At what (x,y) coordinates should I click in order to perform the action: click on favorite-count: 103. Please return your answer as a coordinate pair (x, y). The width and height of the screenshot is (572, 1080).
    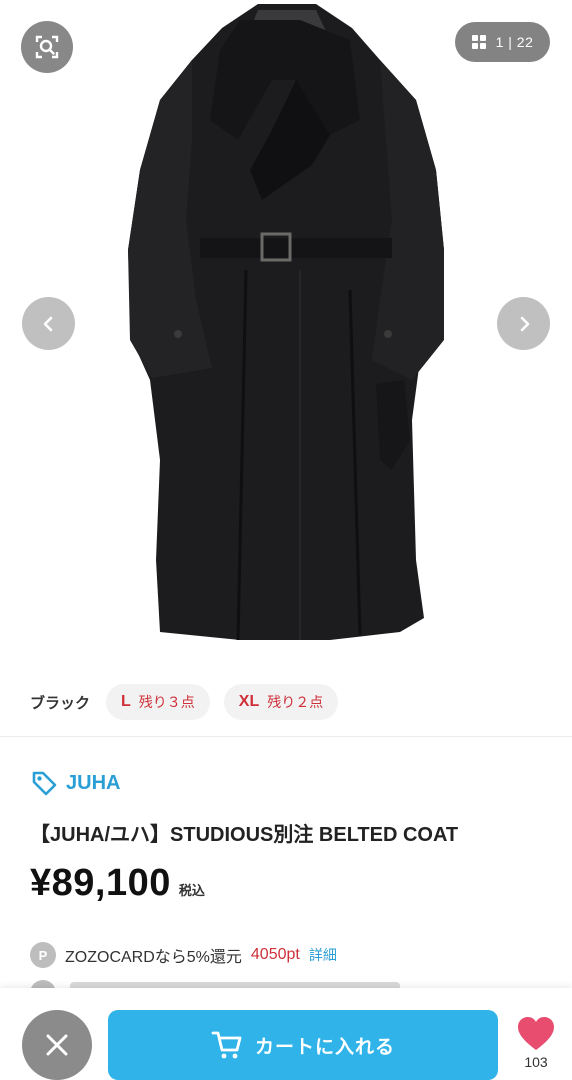
    Looking at the image, I should click on (536, 1062).